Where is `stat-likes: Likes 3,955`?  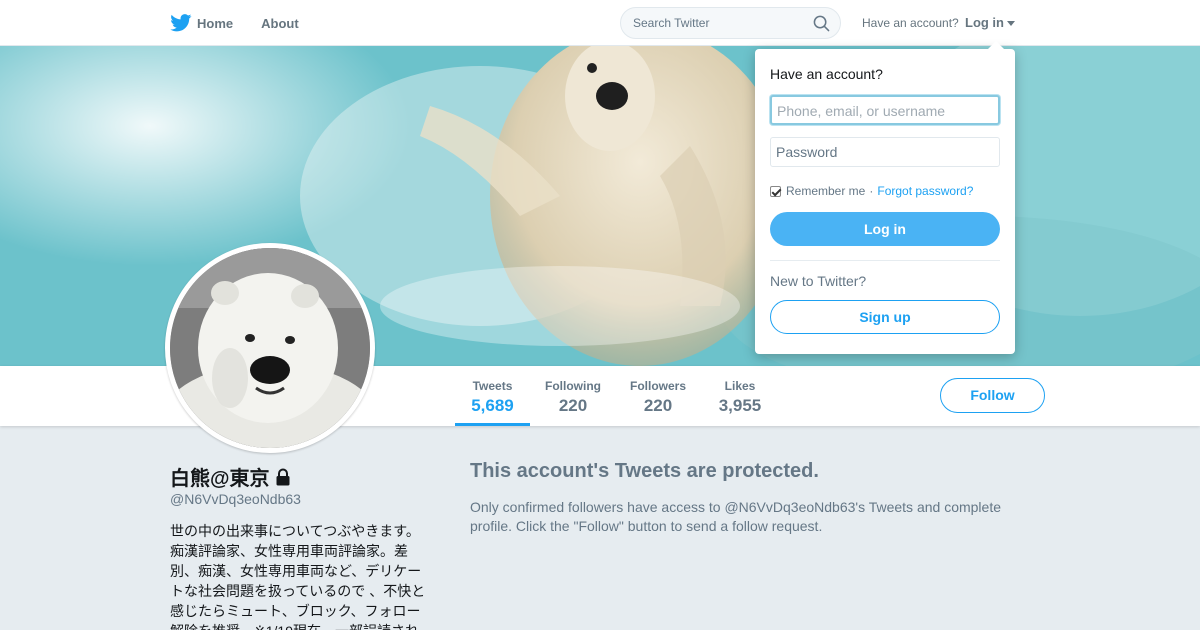 stat-likes: Likes 3,955 is located at coordinates (740, 396).